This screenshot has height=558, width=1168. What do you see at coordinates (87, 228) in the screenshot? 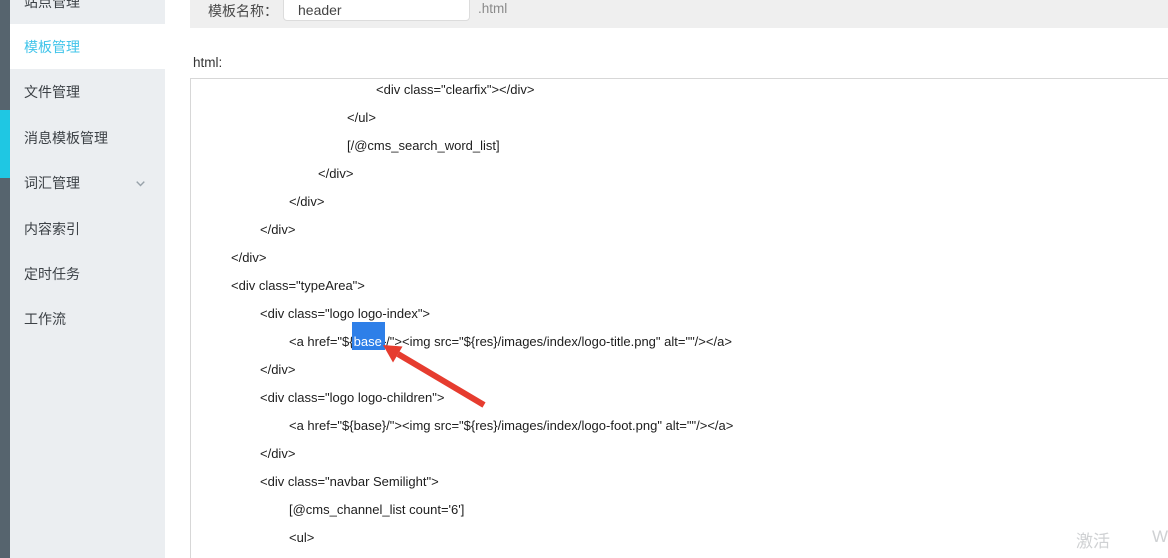
I see `sidebar-item-5: 内容索引` at bounding box center [87, 228].